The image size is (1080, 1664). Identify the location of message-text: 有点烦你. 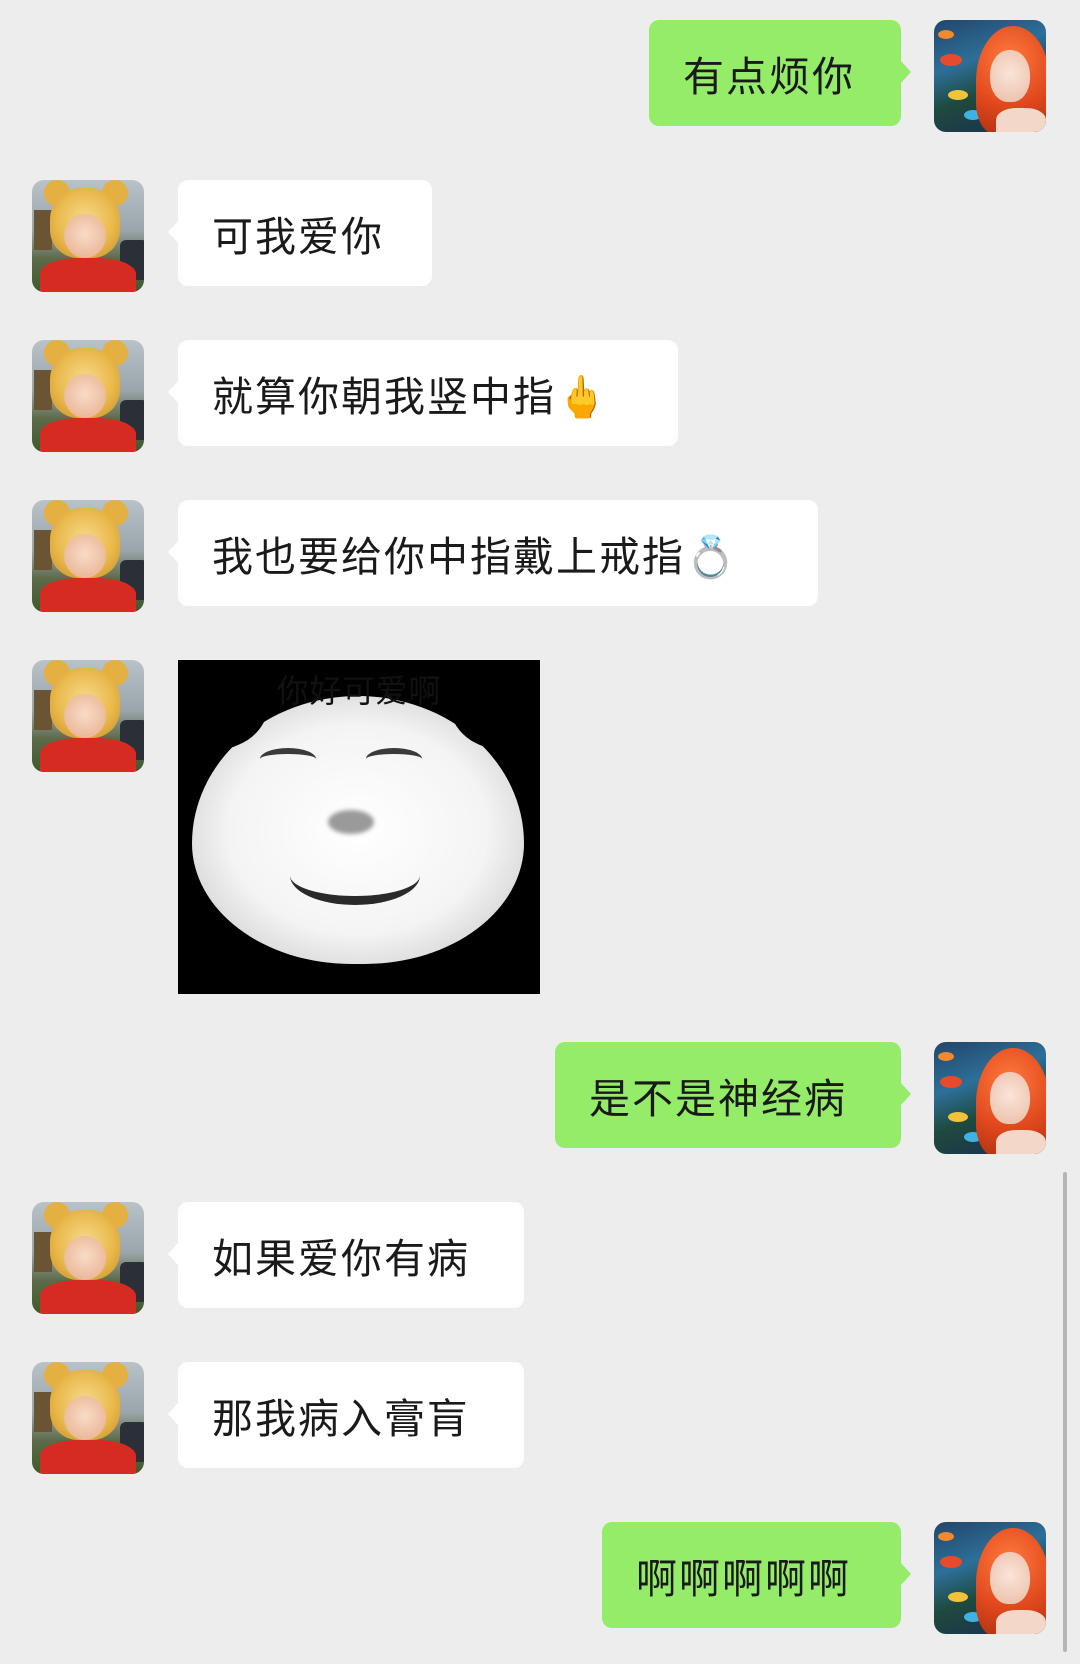
(769, 77).